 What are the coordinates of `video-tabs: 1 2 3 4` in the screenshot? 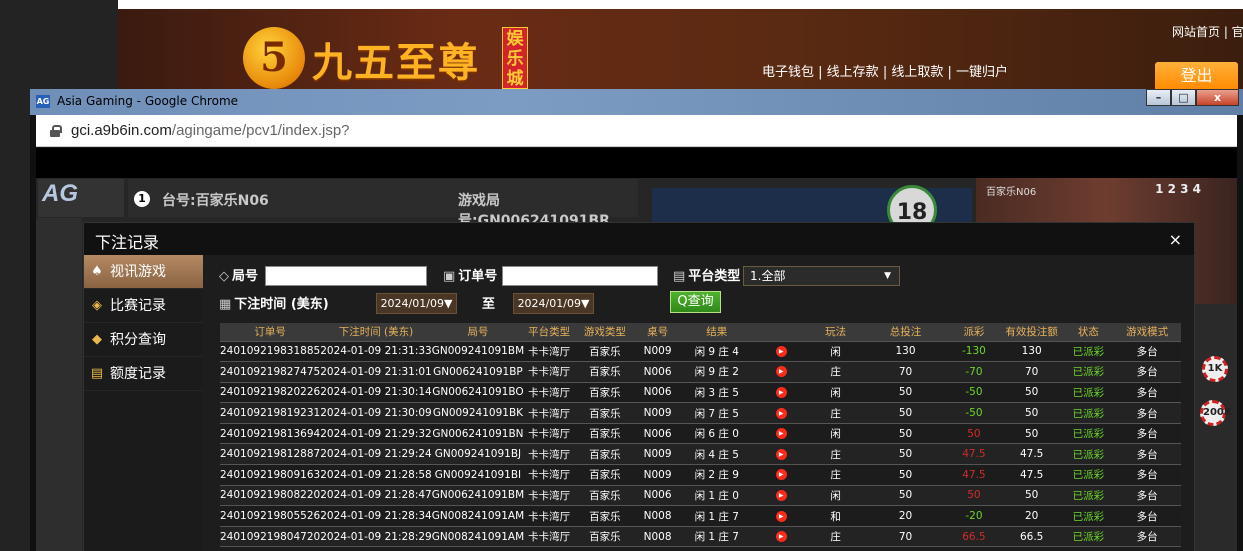 It's located at (1178, 189).